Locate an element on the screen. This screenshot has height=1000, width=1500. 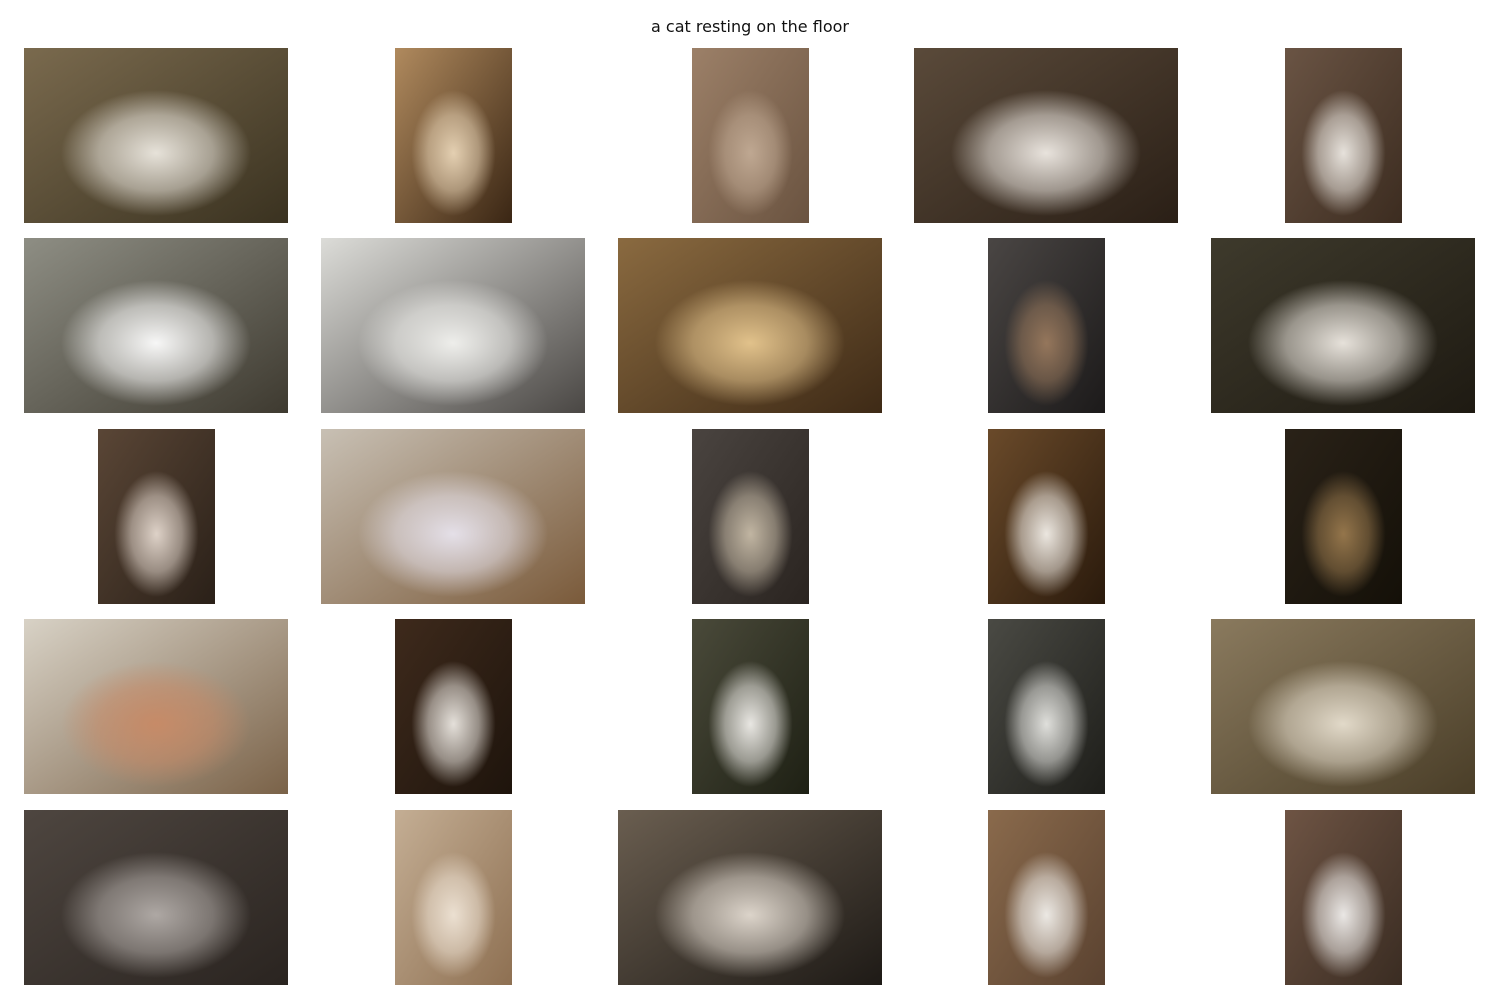
result-image-lion-lying is located at coordinates (1343, 516).